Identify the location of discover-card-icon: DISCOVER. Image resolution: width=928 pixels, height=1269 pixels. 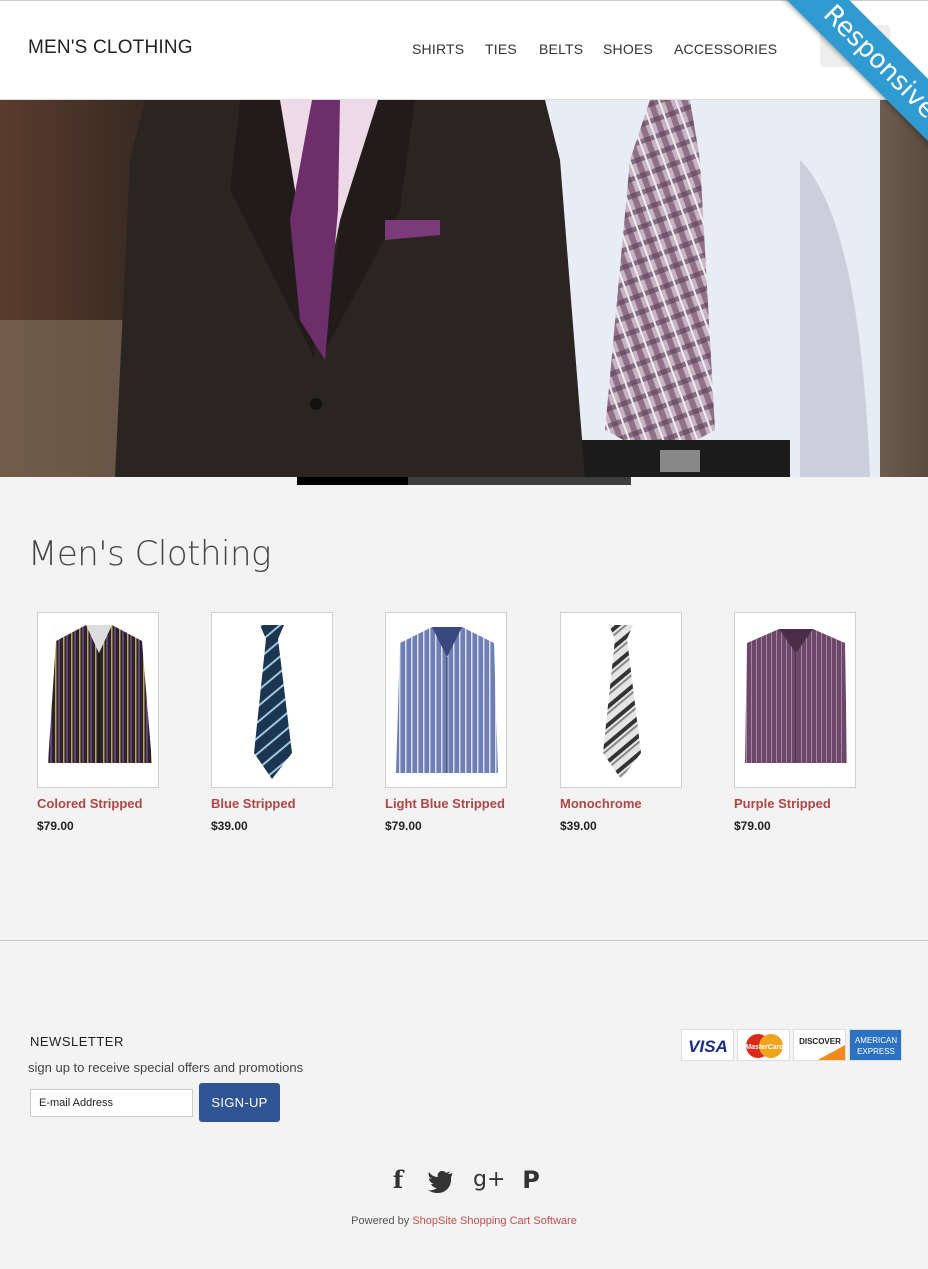
(819, 1045).